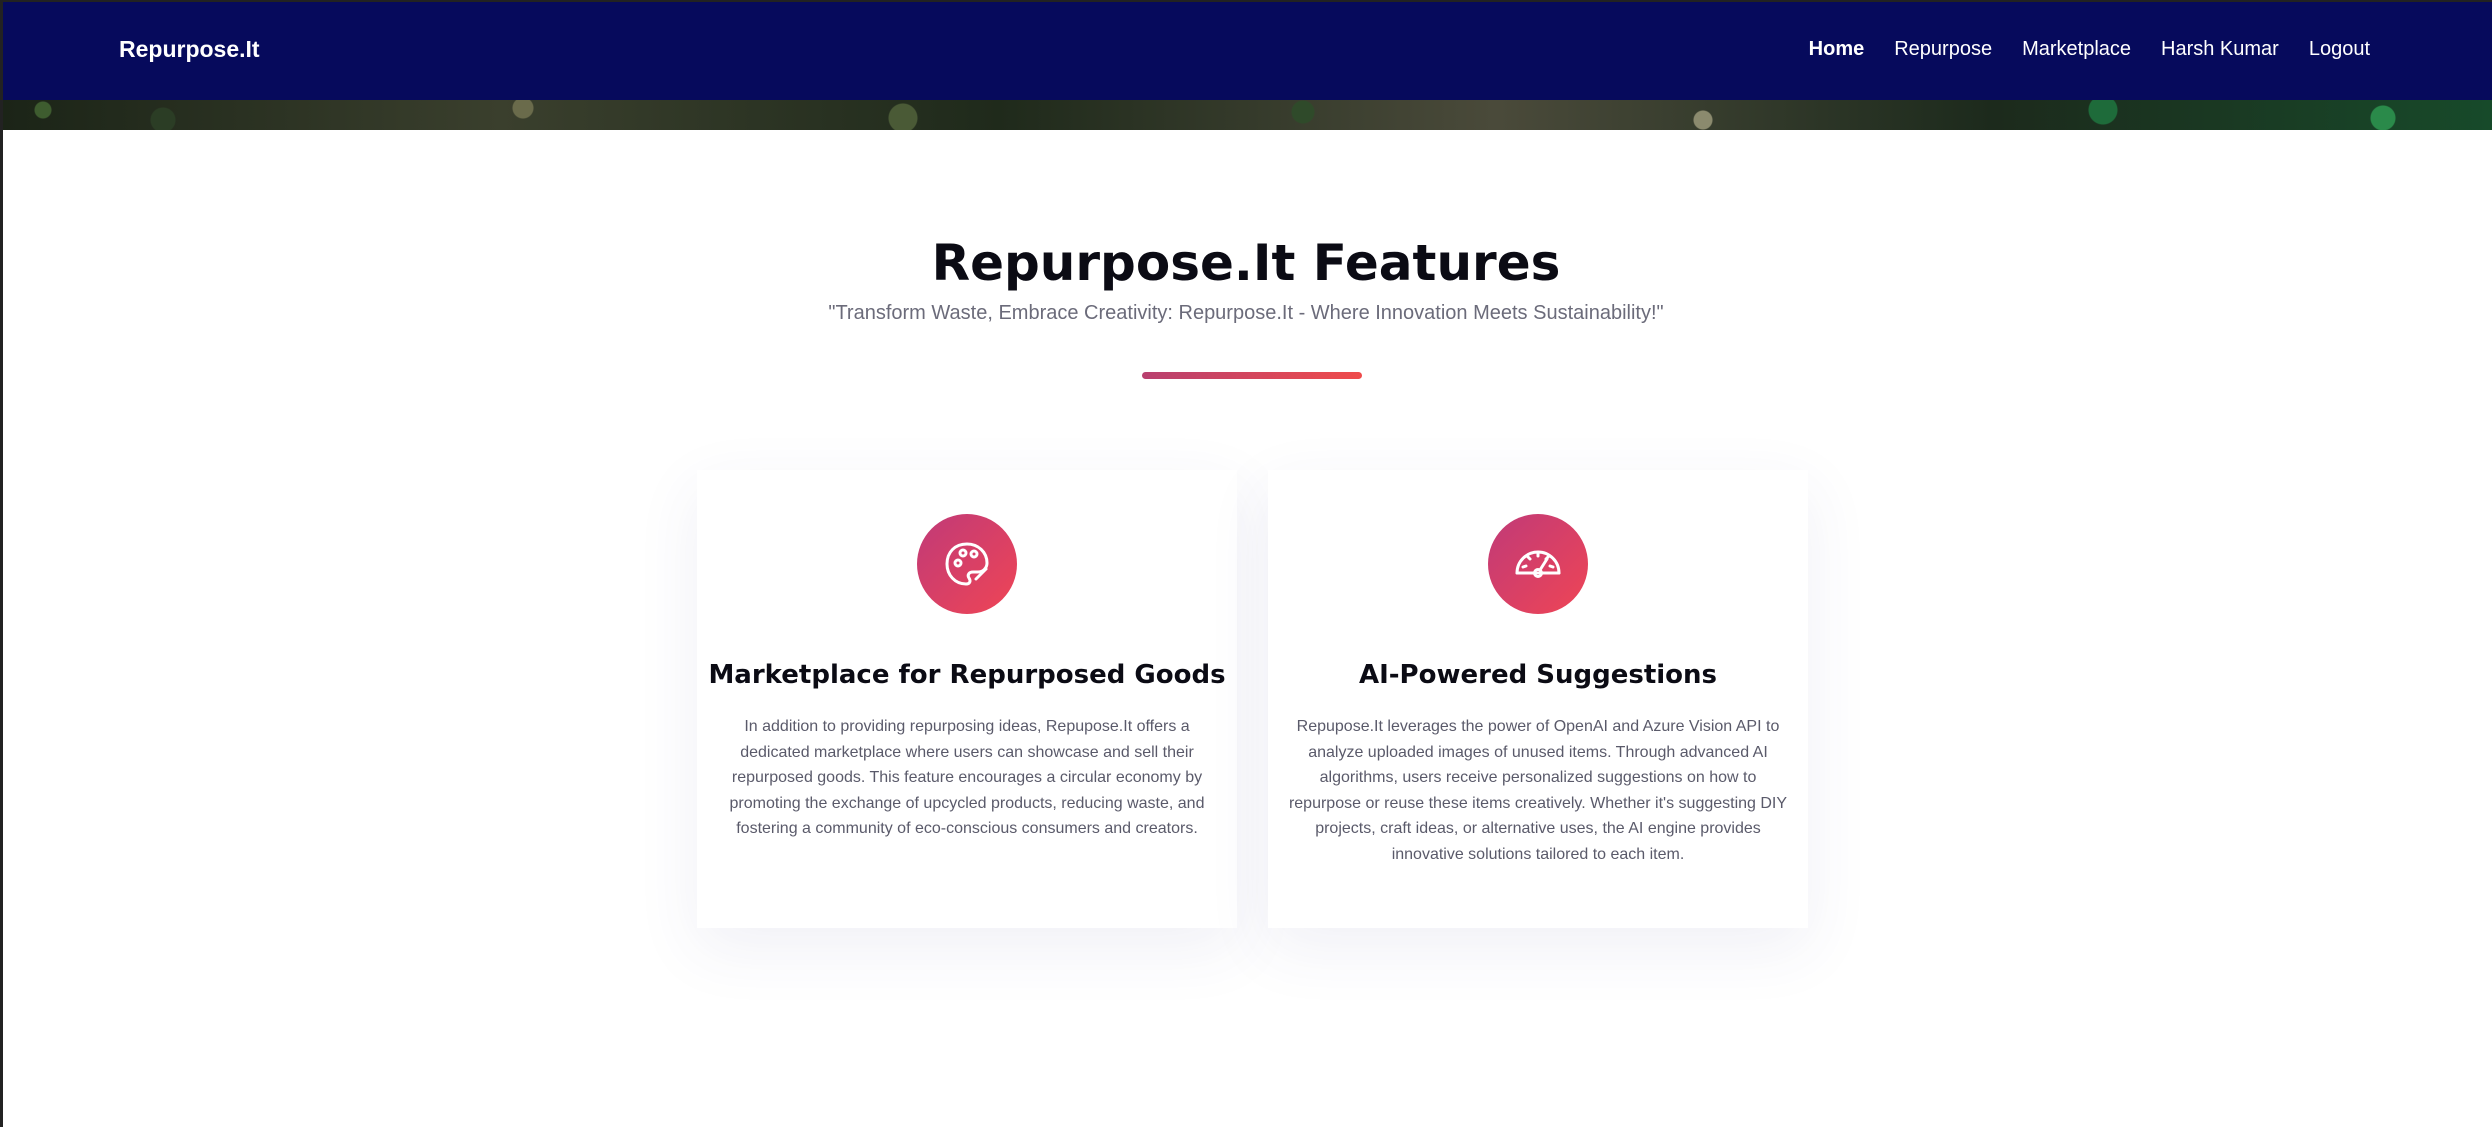 This screenshot has height=1127, width=2492. I want to click on nav-logout-link: Logout, so click(2339, 49).